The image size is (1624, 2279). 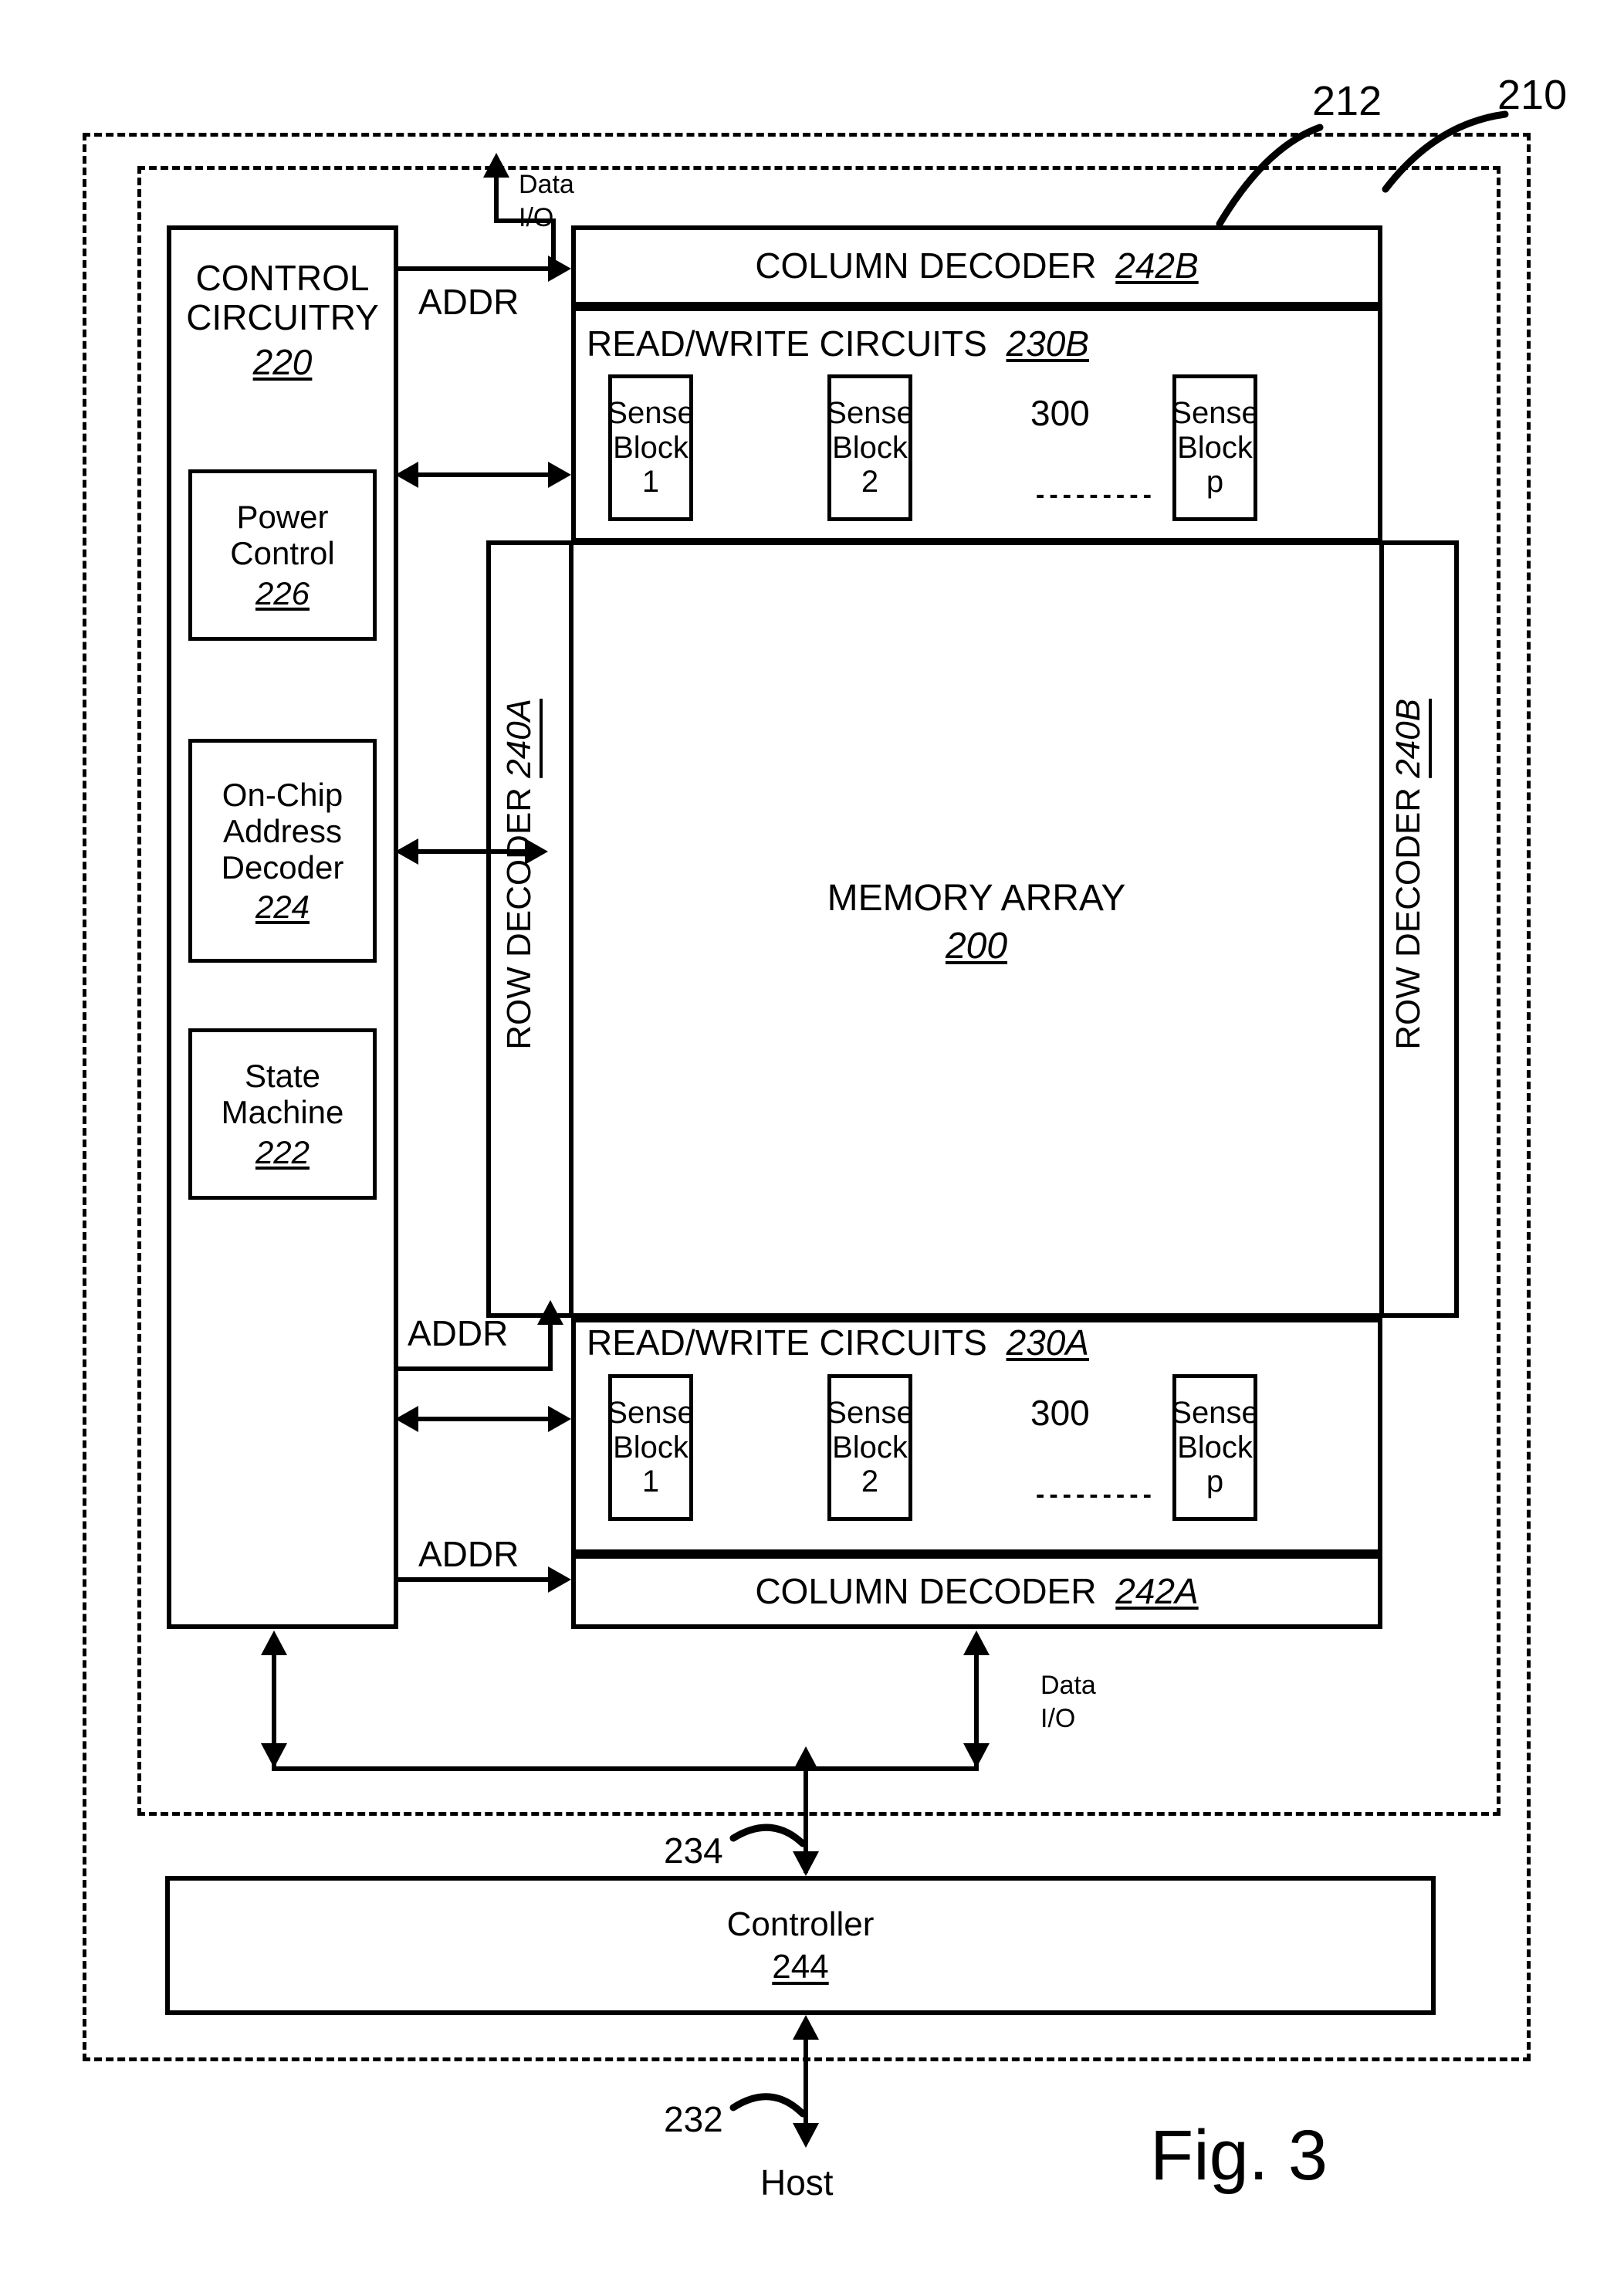 What do you see at coordinates (1060, 413) in the screenshot?
I see `sense-block-top-ref-300: 300` at bounding box center [1060, 413].